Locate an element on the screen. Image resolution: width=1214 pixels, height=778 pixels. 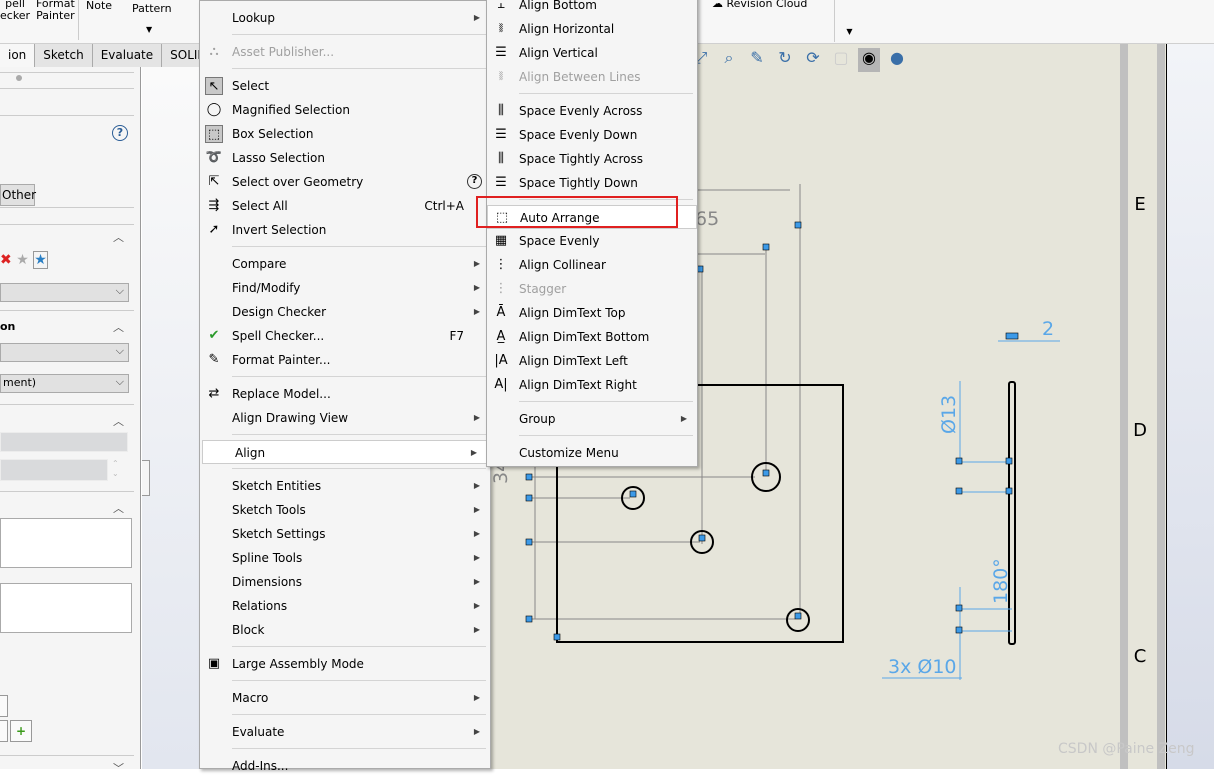
menu-item-select-all: ⇶ Select All Ctrl+A is located at coordinates (345, 206).